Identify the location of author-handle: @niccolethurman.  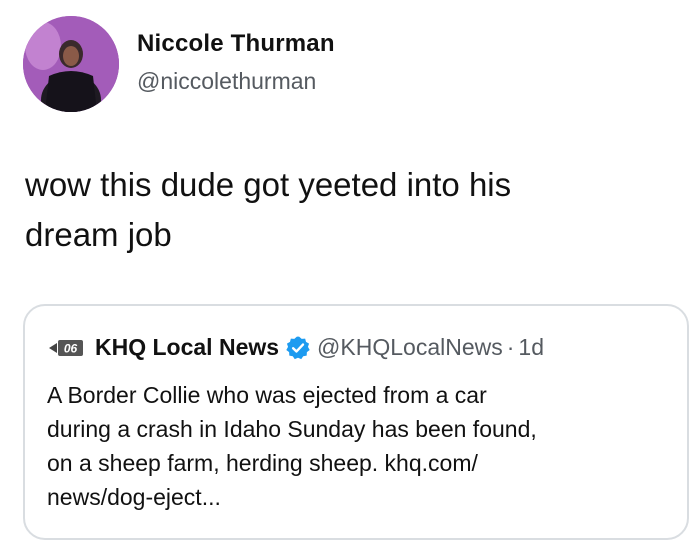
(226, 81).